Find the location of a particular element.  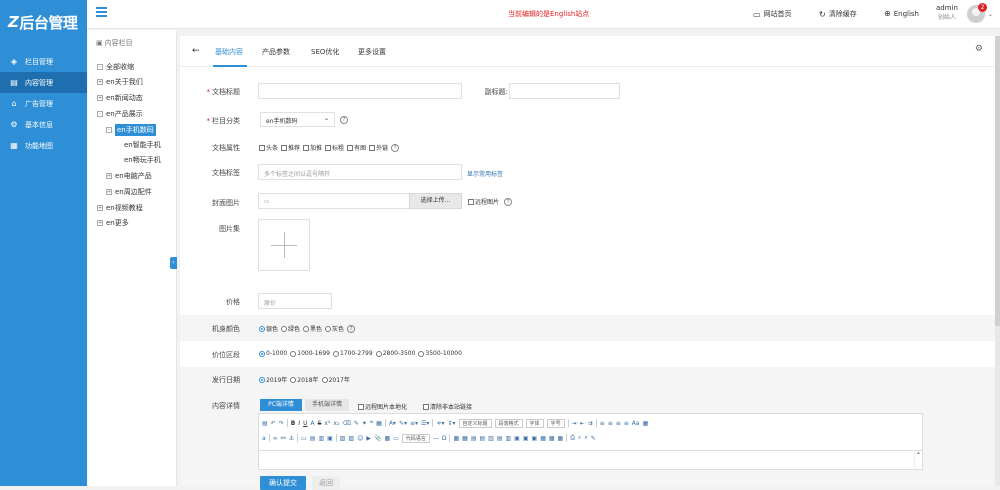

ordered-list-icon: ≡▾ is located at coordinates (414, 423).